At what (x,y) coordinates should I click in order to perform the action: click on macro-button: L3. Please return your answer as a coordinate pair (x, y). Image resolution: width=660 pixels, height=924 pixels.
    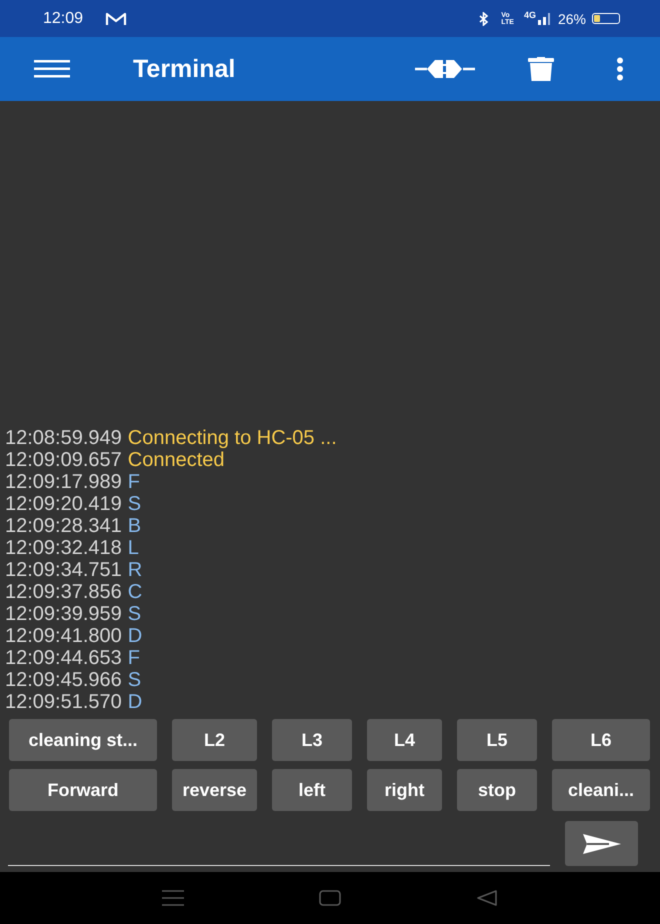
    Looking at the image, I should click on (312, 740).